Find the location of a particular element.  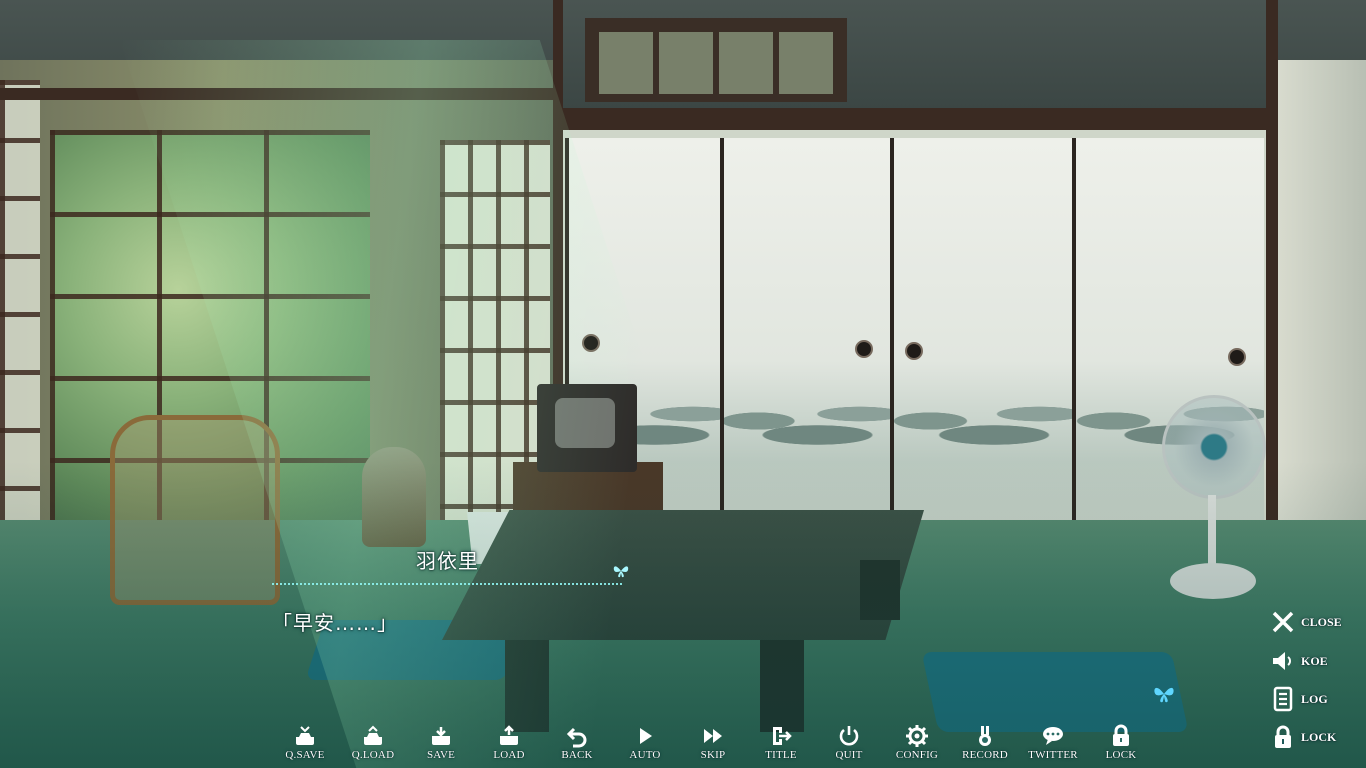

speaker-divider is located at coordinates (447, 584).